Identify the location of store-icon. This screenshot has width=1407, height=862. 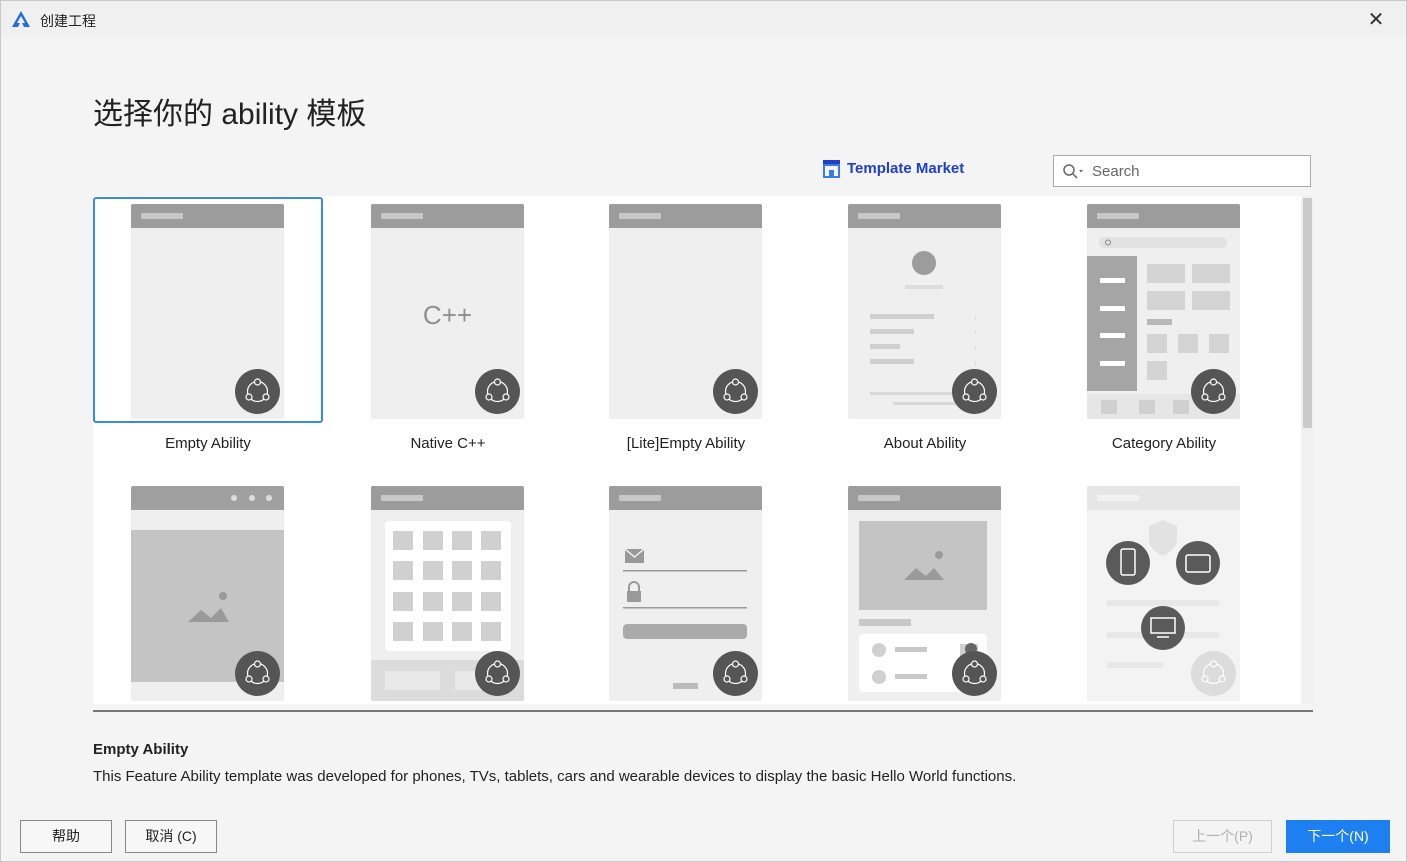
(831, 169).